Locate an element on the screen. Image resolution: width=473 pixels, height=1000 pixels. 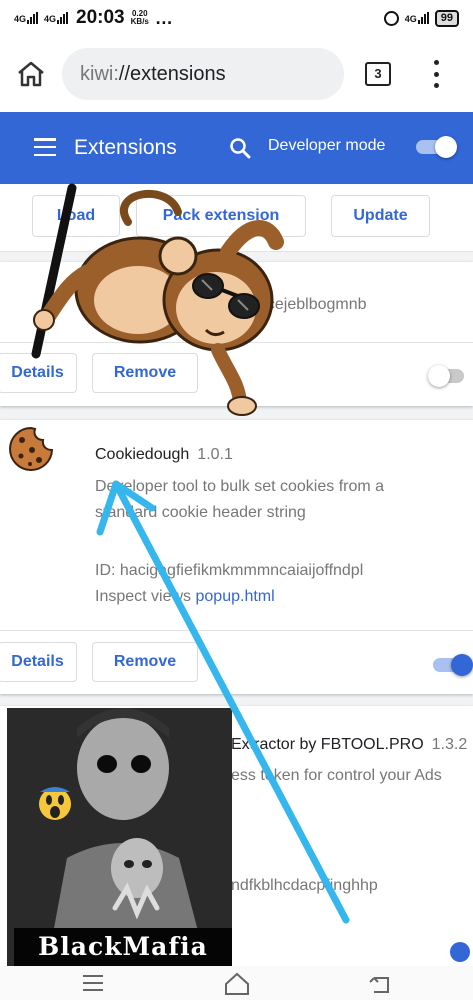
overlay-caption: BlackMafia is located at coordinates (123, 947).